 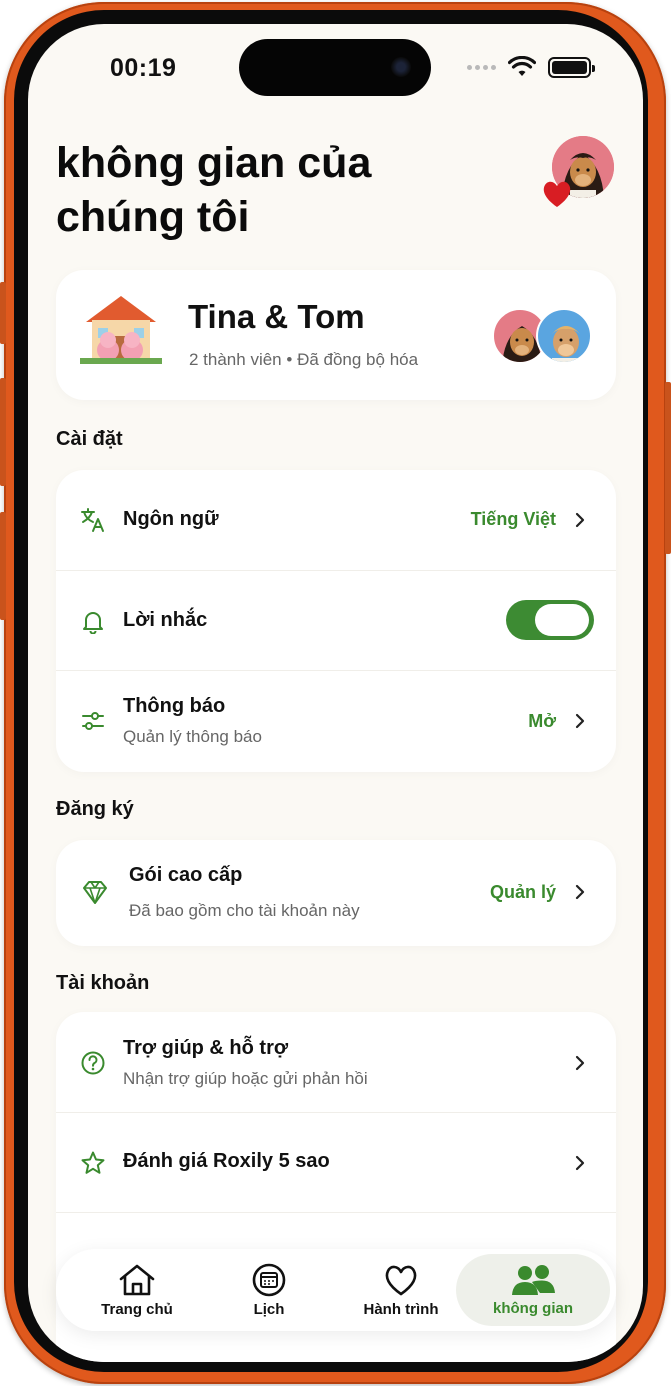 What do you see at coordinates (95, 809) in the screenshot?
I see `section-label-subscription: Đăng ký` at bounding box center [95, 809].